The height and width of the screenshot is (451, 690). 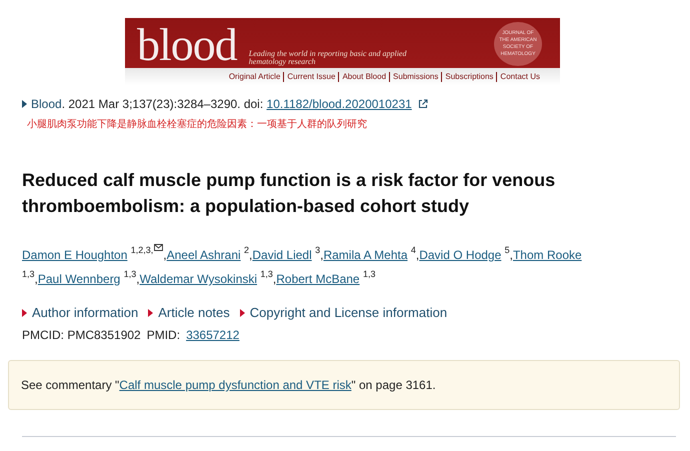 What do you see at coordinates (364, 76) in the screenshot?
I see `nav-link: About Blood` at bounding box center [364, 76].